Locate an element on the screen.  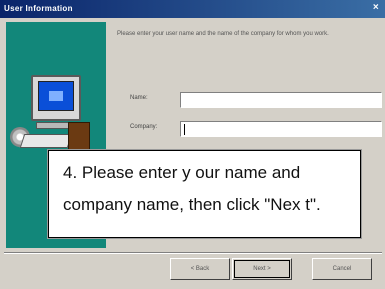
back-button: < Back is located at coordinates (200, 269).